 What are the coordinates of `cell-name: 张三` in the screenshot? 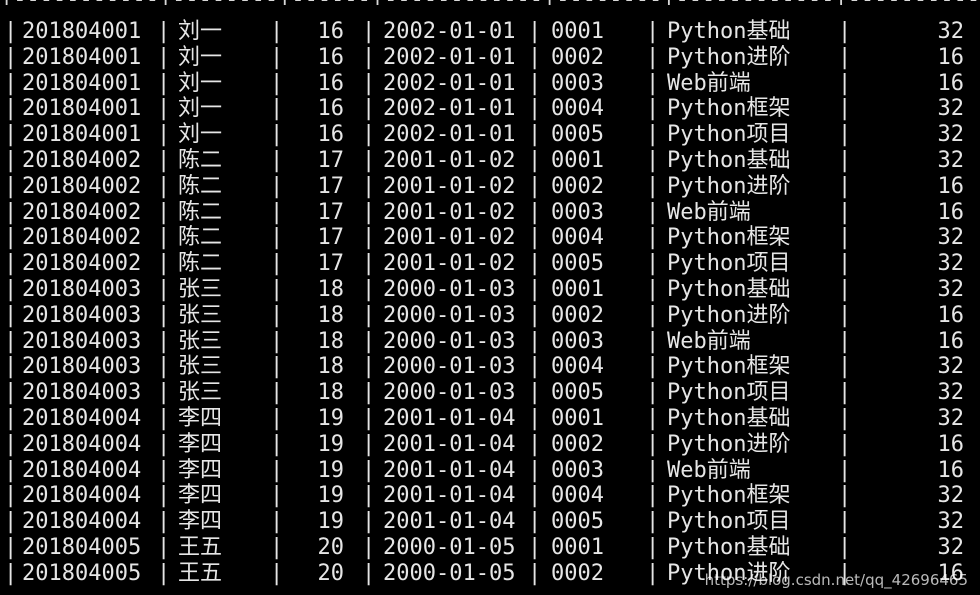 It's located at (200, 315).